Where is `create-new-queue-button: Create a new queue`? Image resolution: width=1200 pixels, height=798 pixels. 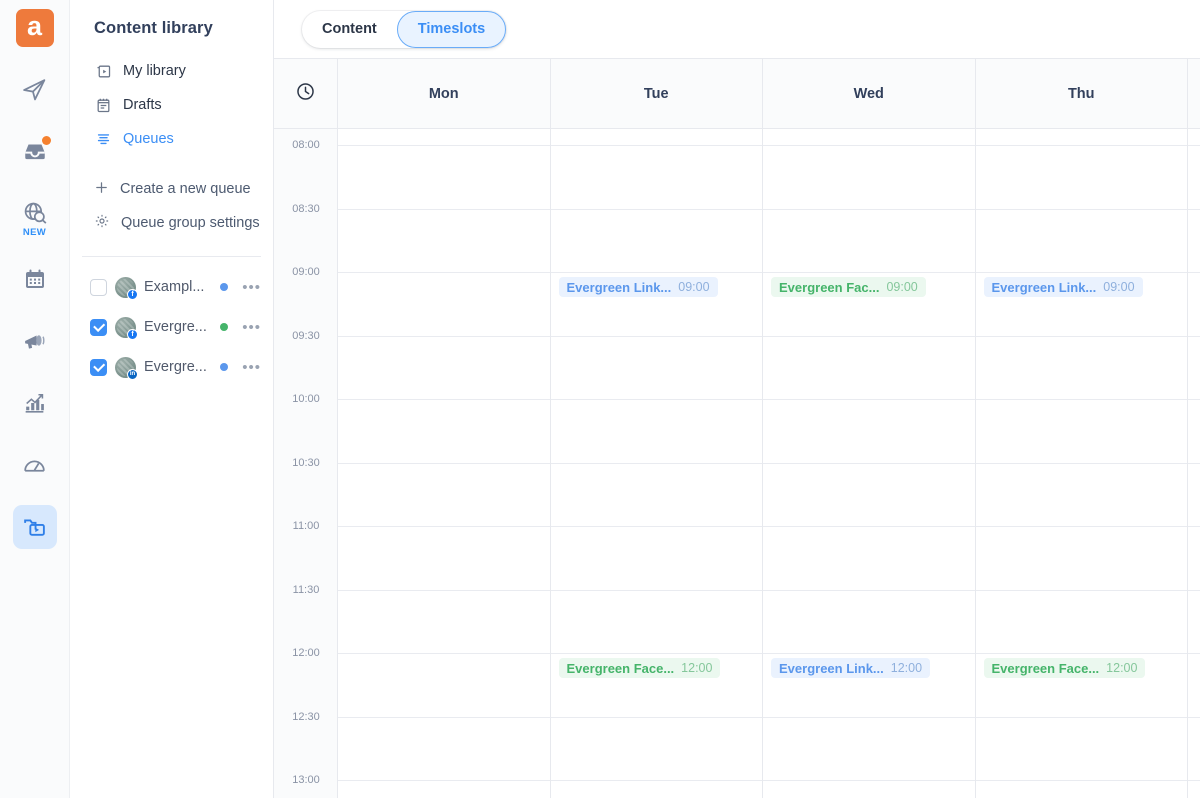 create-new-queue-button: Create a new queue is located at coordinates (171, 189).